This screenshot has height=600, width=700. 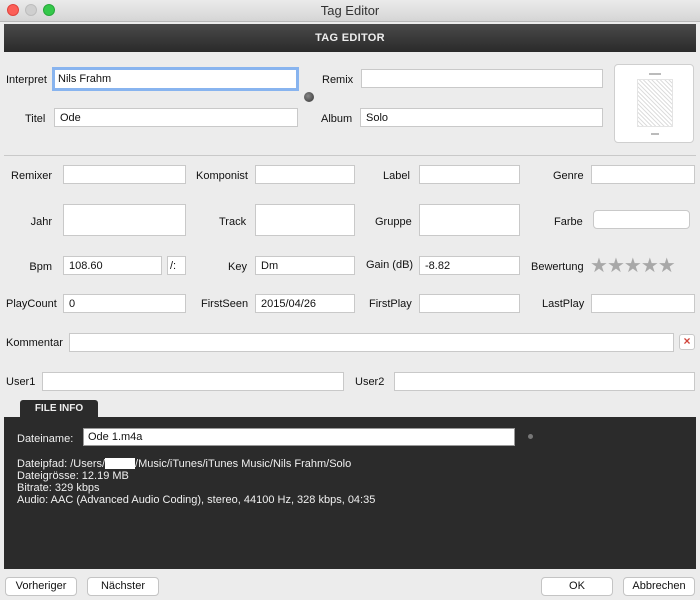 What do you see at coordinates (40, 267) in the screenshot?
I see `bpm-label: Bpm` at bounding box center [40, 267].